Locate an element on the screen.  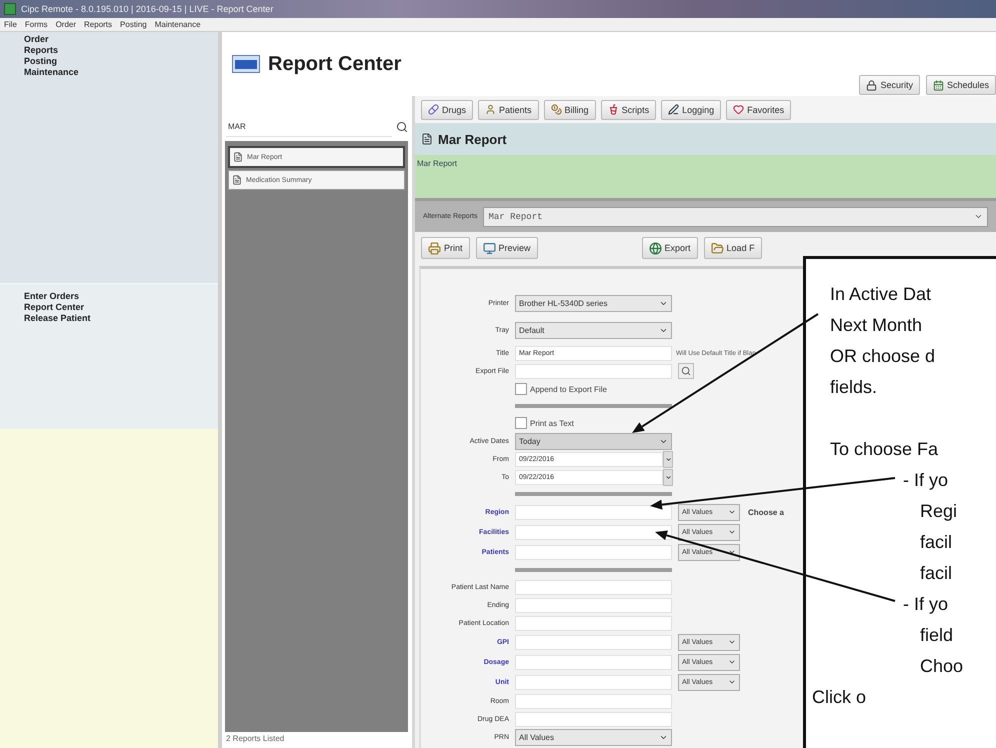
status-text: 2 Reports Listed is located at coordinates (255, 739).